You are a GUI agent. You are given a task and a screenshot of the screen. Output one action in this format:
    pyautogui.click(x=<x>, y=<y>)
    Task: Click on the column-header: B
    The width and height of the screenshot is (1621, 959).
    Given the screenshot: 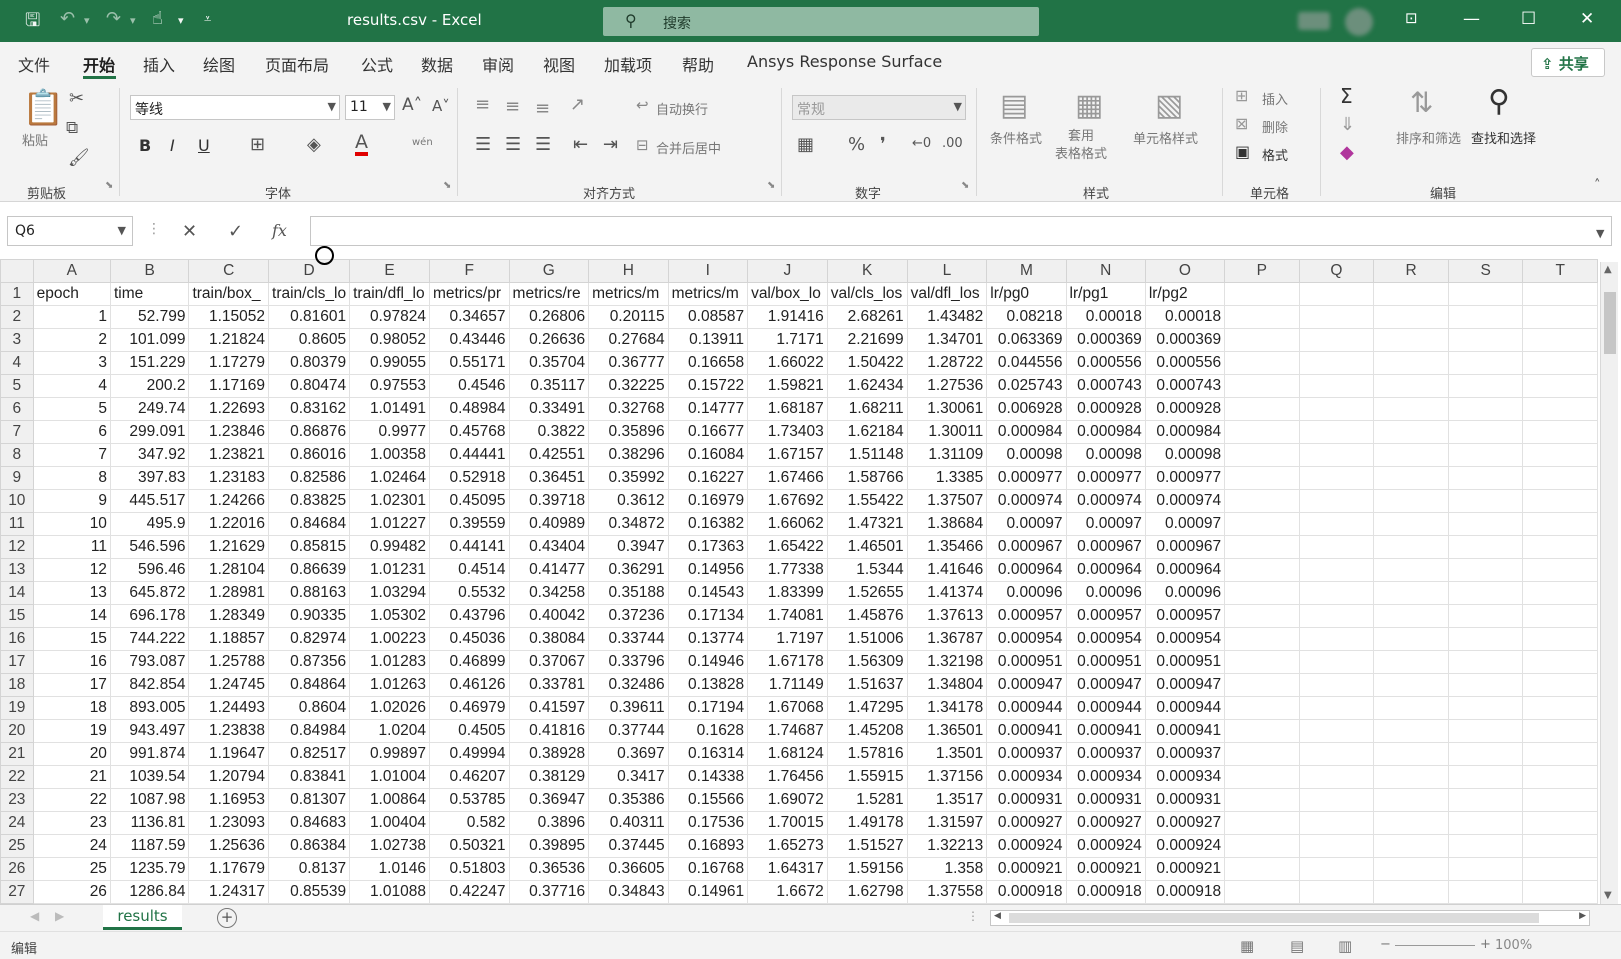 What is the action you would take?
    pyautogui.click(x=149, y=271)
    